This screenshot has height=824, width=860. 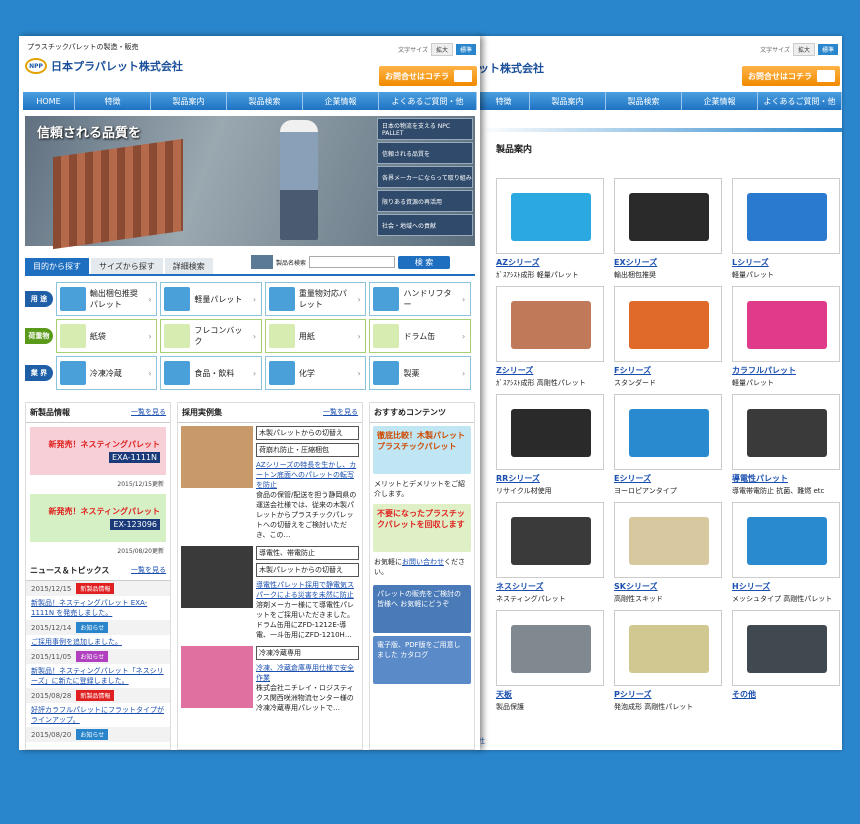 What do you see at coordinates (550, 229) in the screenshot?
I see `product-card: AZシリーズ ｶﾞｽｱｼｽﾄ成形 軽量パレット` at bounding box center [550, 229].